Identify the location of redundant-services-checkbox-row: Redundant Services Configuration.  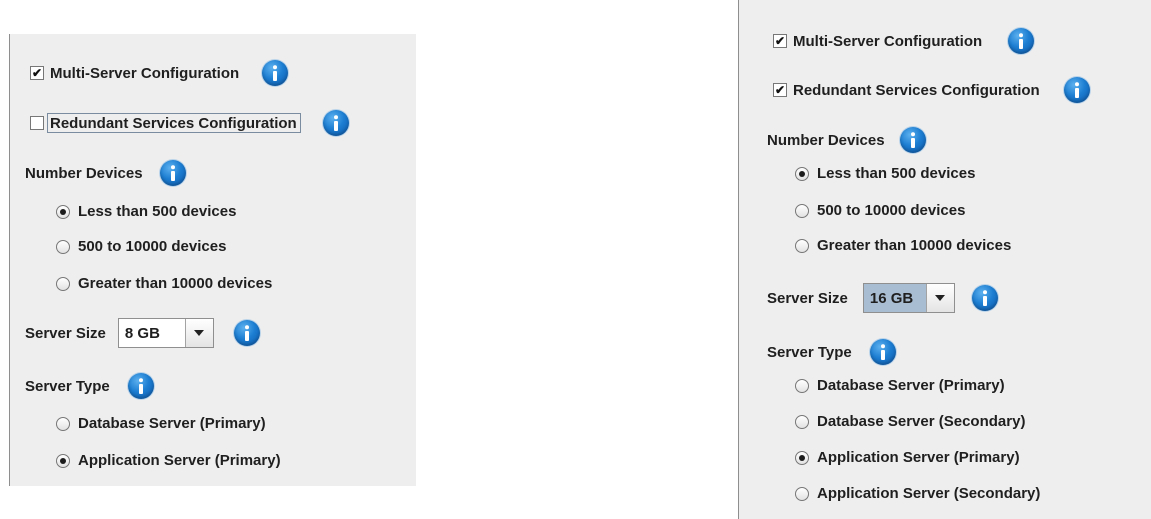
(189, 123).